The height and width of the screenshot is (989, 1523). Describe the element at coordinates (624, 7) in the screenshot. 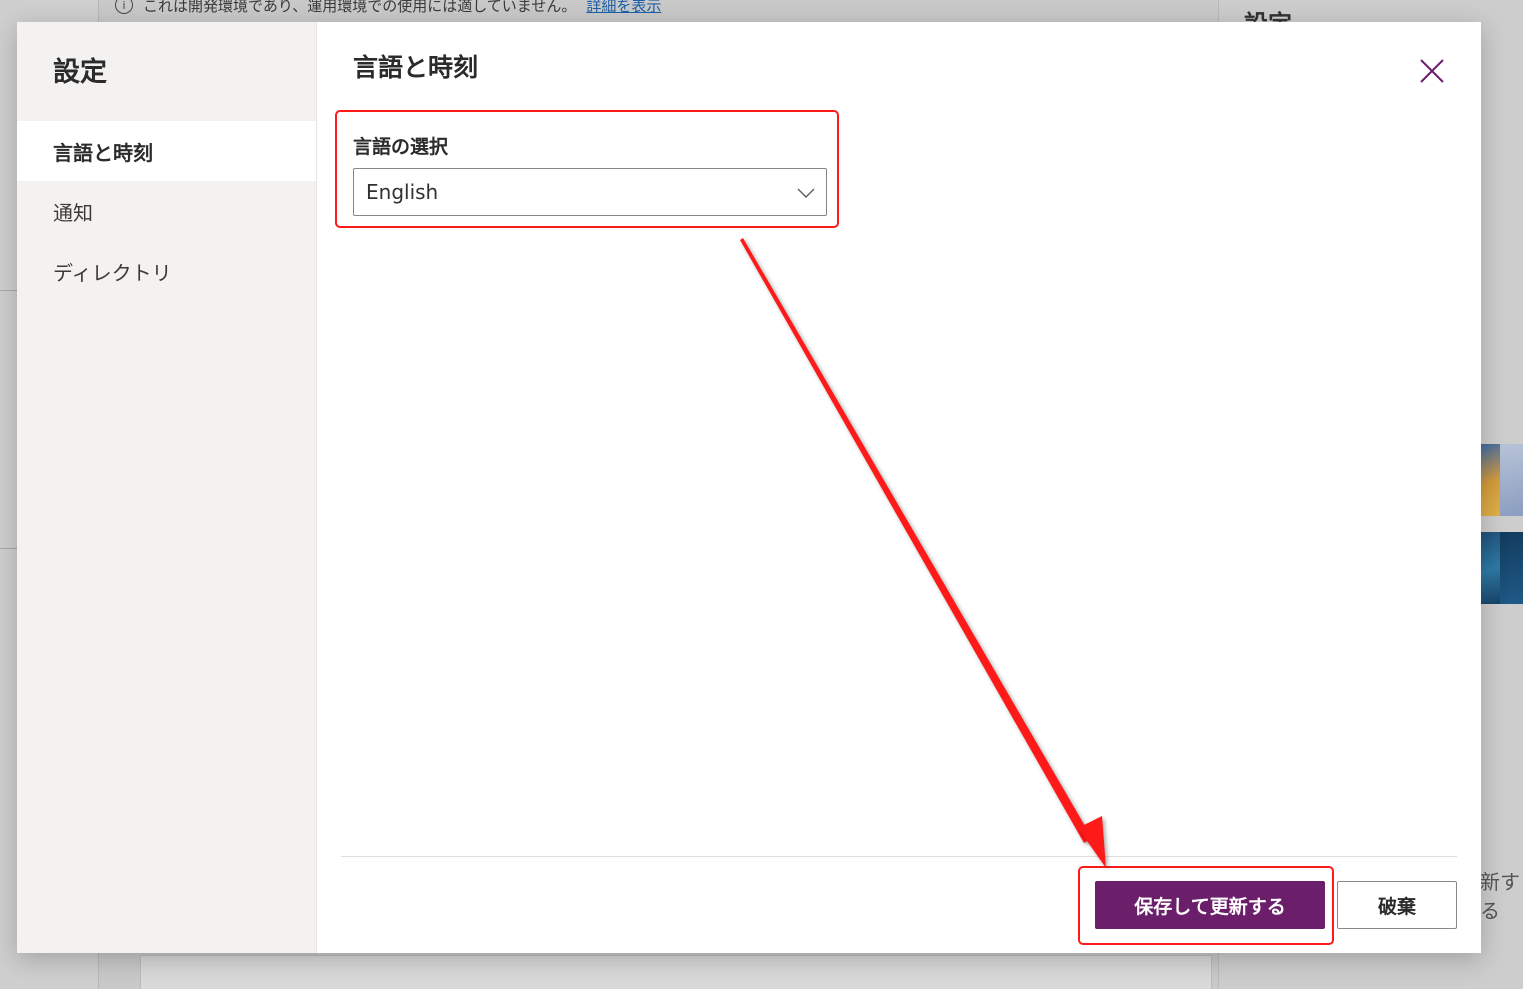

I see `background-banner-link: 詳細を表示` at that location.